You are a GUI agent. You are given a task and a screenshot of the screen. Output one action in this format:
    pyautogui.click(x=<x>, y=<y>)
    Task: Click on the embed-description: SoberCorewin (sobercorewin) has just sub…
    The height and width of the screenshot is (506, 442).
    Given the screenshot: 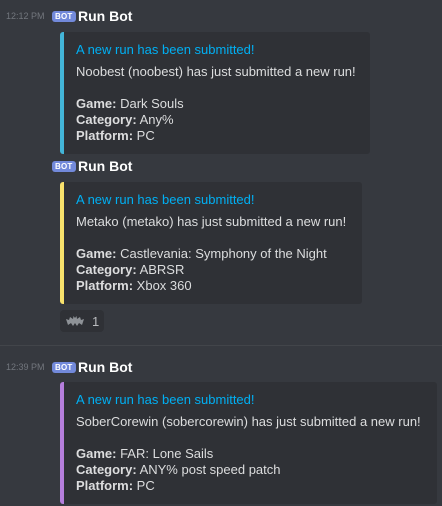 What is the action you would take?
    pyautogui.click(x=248, y=421)
    